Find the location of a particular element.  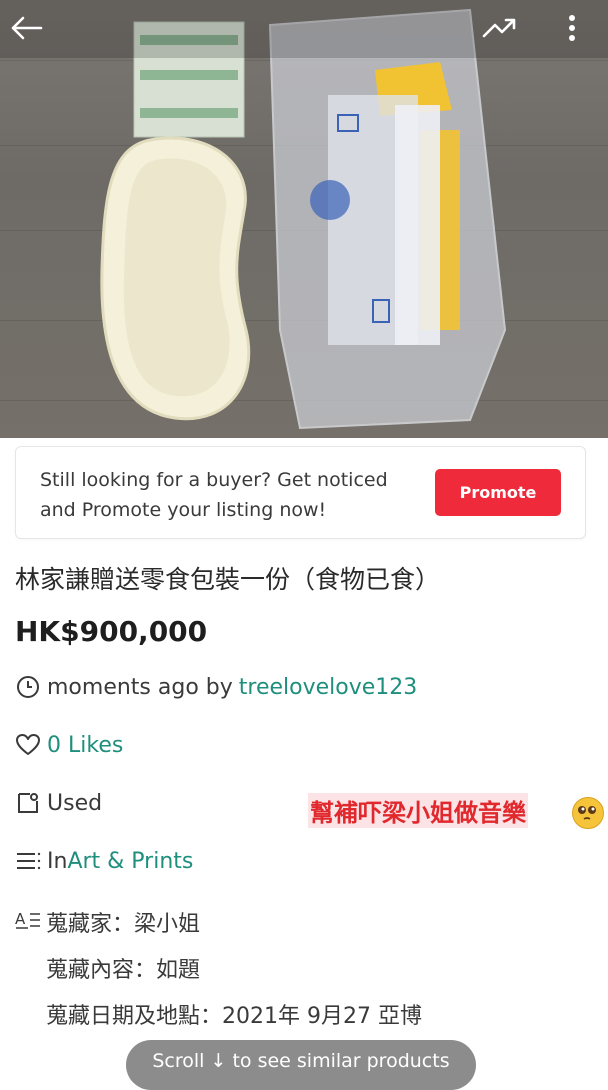

trending-icon is located at coordinates (500, 28).